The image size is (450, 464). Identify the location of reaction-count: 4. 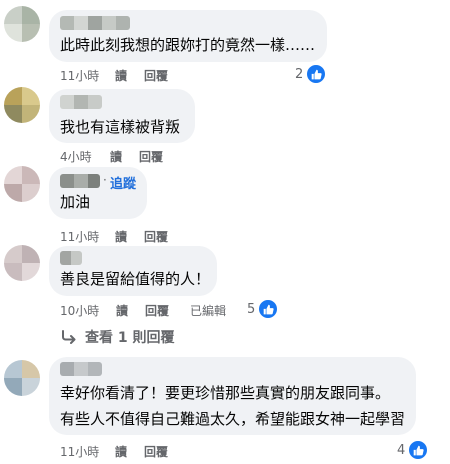
(413, 450).